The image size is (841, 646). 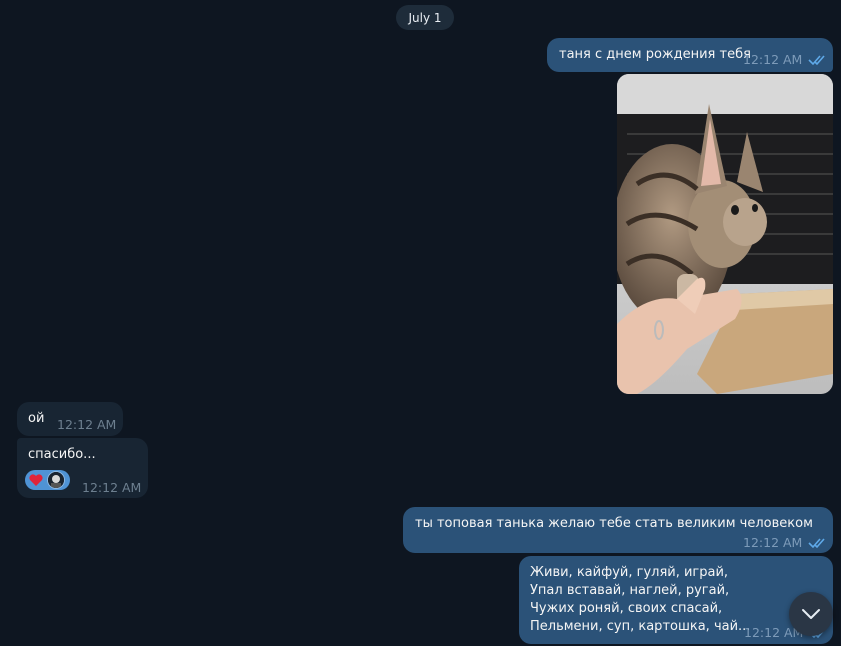 What do you see at coordinates (36, 480) in the screenshot?
I see `heart-icon` at bounding box center [36, 480].